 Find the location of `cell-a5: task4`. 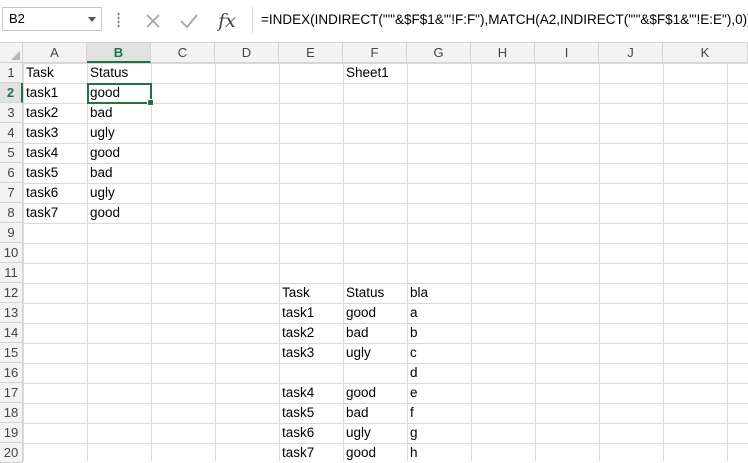

cell-a5: task4 is located at coordinates (55, 153).